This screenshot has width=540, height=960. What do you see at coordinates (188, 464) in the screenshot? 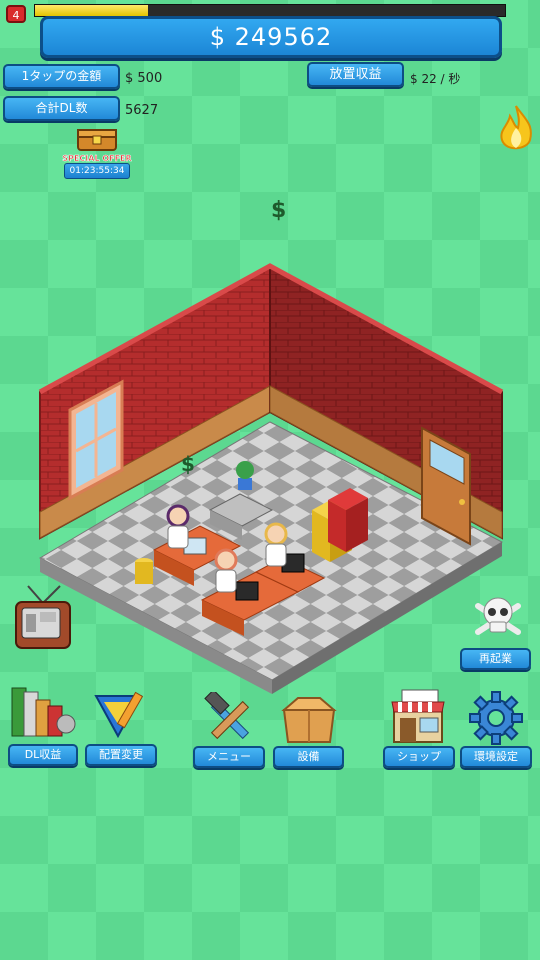
I see `room-dollar-sign: $` at bounding box center [188, 464].